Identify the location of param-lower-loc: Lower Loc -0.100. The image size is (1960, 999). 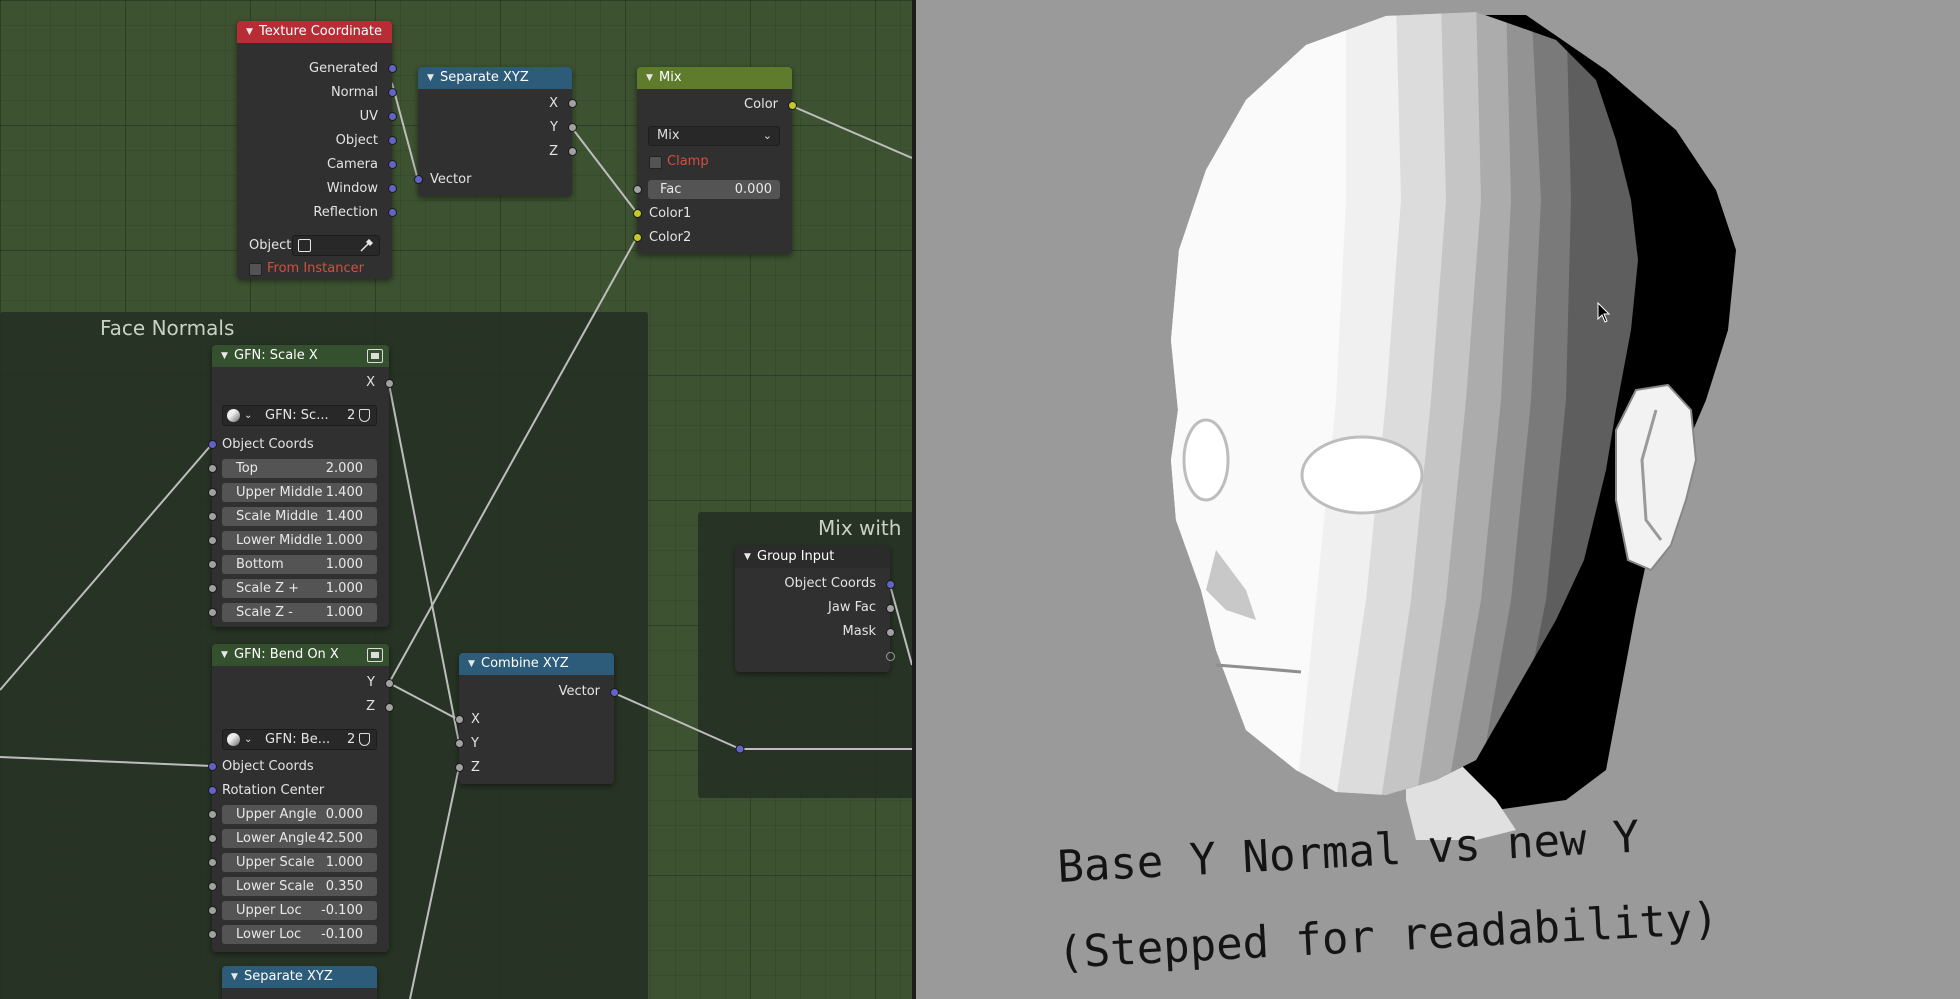
(299, 934).